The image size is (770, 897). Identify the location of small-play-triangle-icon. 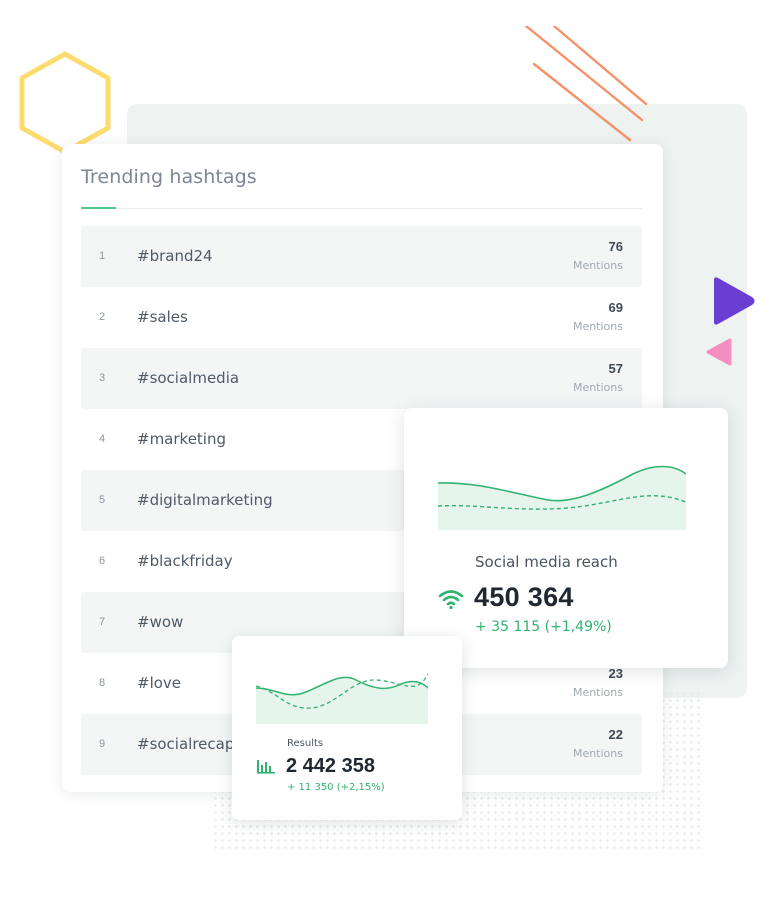
(719, 352).